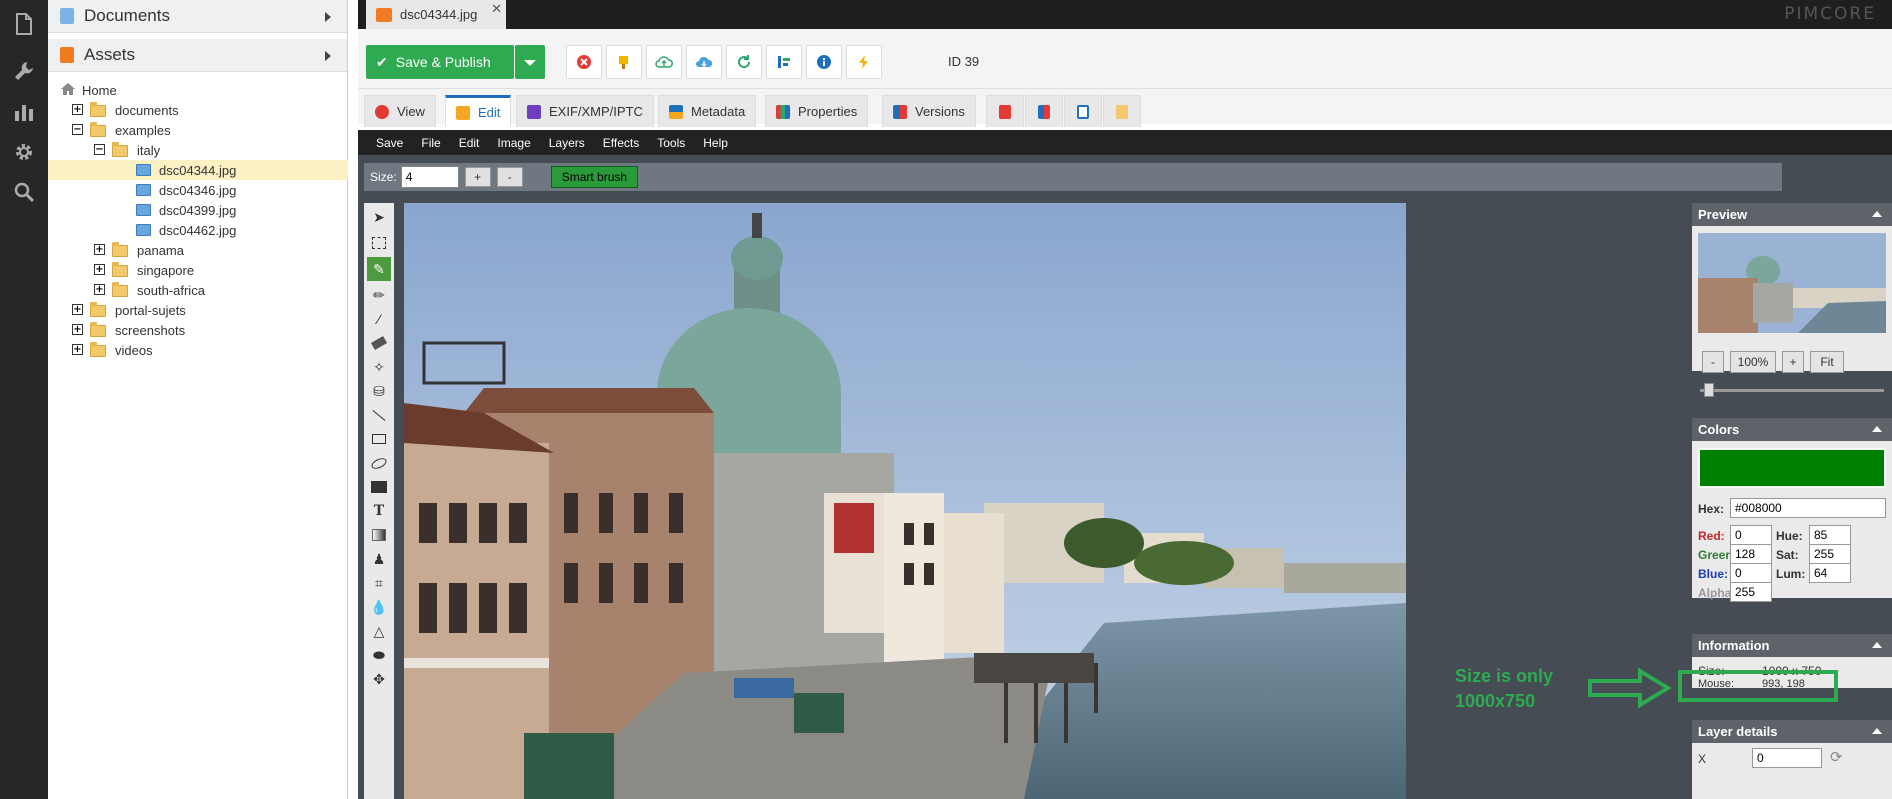 This screenshot has height=799, width=1892. I want to click on save-publish-button: ✔ Save & Publish, so click(440, 62).